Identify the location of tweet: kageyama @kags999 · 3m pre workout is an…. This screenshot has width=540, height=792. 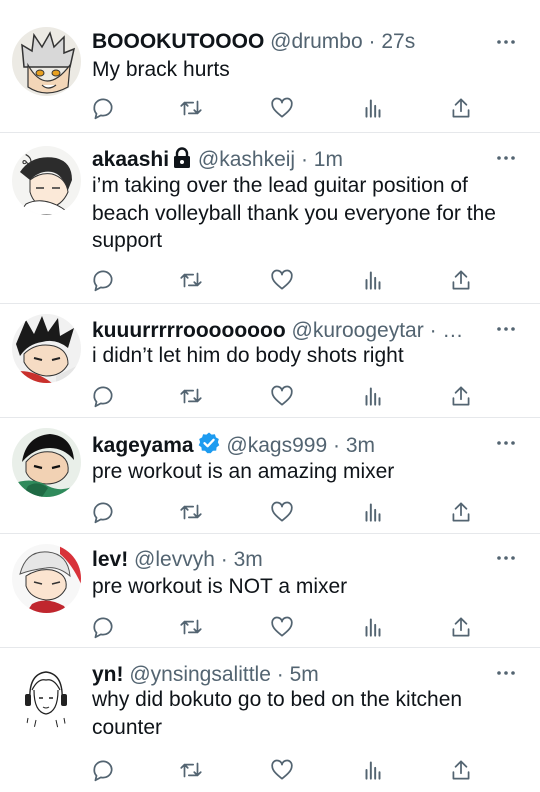
(270, 476).